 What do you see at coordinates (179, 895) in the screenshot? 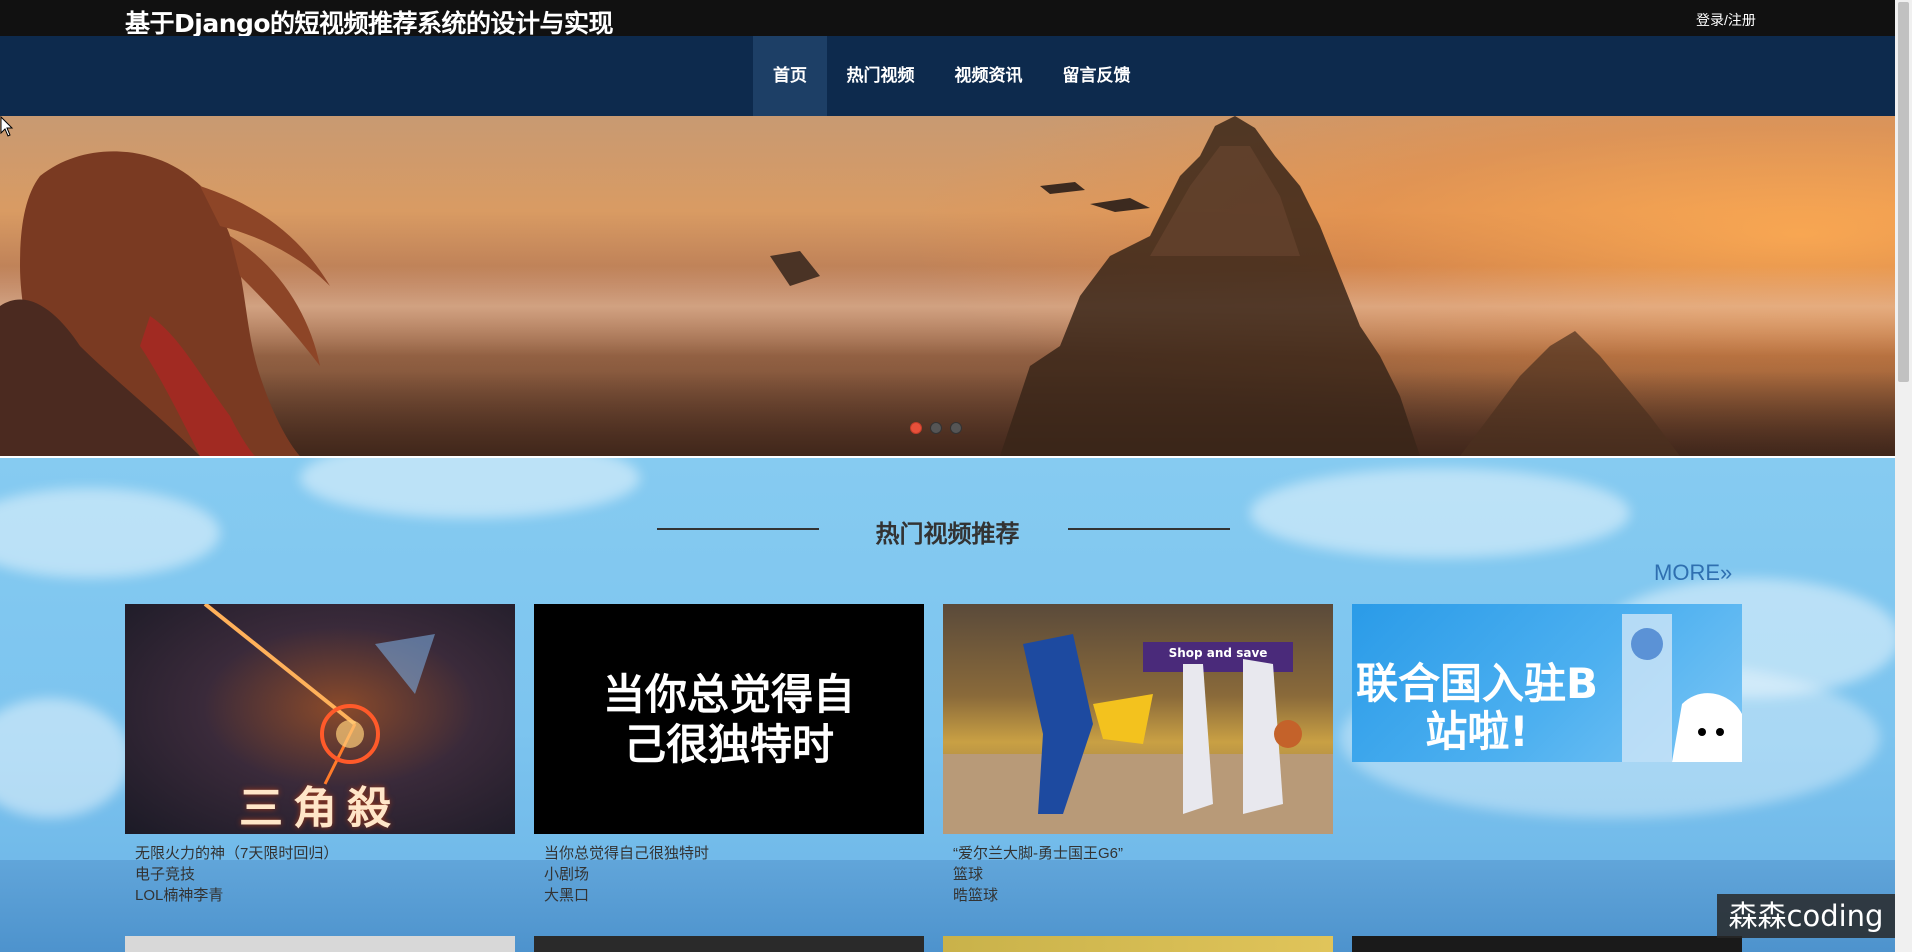
I see `video-author: LOL楠神李青` at bounding box center [179, 895].